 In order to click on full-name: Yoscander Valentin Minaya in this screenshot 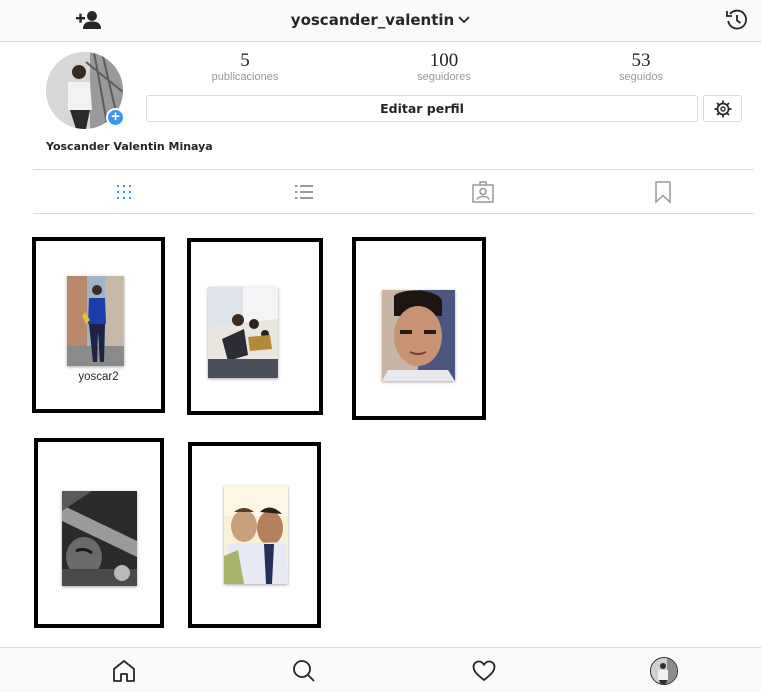, I will do `click(129, 146)`.